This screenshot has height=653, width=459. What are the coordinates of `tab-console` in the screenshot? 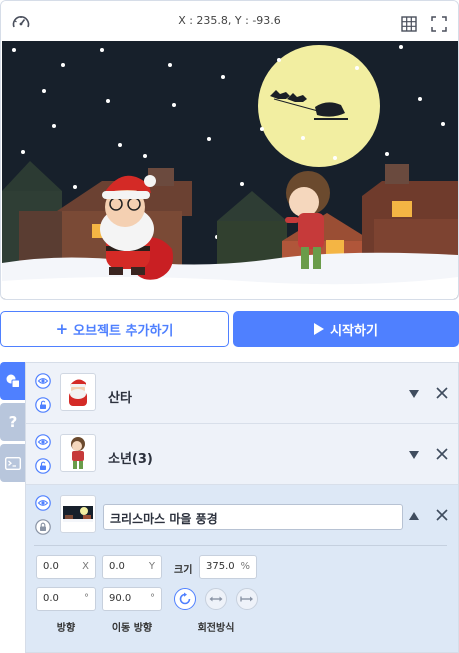 It's located at (13, 463).